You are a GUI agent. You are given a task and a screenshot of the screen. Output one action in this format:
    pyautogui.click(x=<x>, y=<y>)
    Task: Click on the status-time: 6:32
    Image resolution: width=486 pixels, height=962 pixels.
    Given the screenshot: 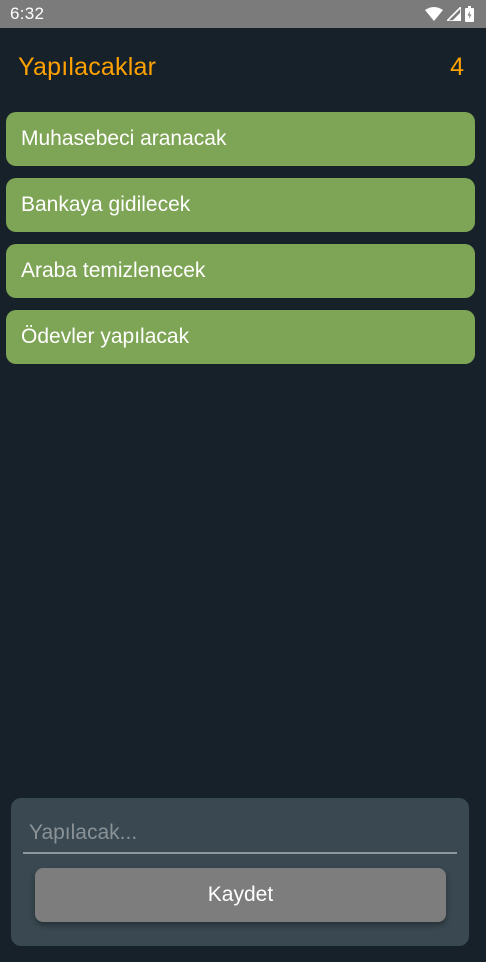 What is the action you would take?
    pyautogui.click(x=27, y=13)
    